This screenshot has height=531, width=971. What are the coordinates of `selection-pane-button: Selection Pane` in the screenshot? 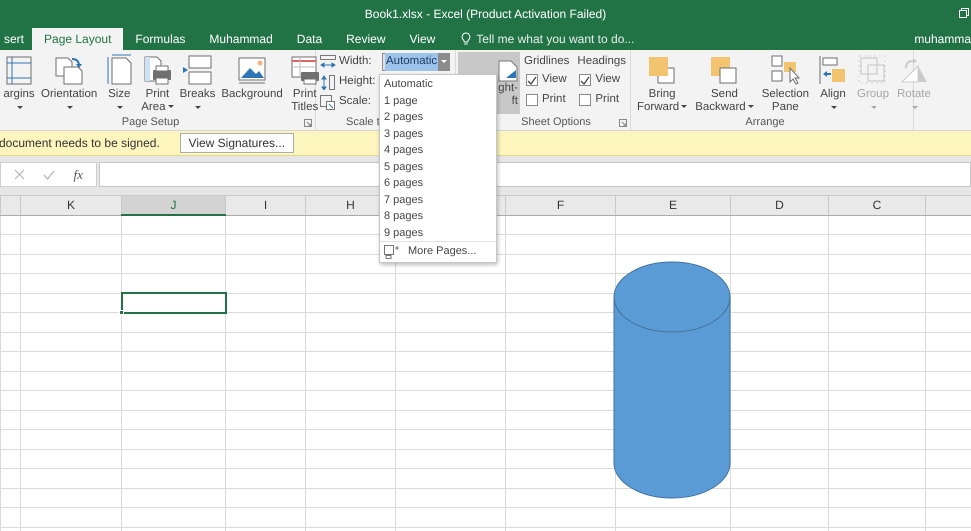 It's located at (785, 83).